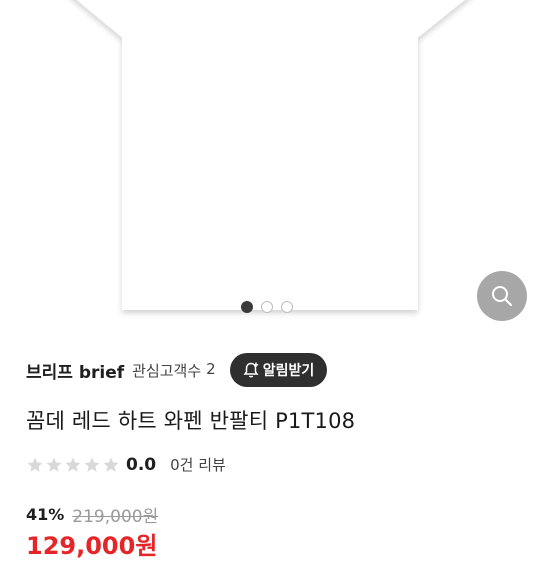 The image size is (540, 561). What do you see at coordinates (45, 514) in the screenshot?
I see `discount-rate: 41%` at bounding box center [45, 514].